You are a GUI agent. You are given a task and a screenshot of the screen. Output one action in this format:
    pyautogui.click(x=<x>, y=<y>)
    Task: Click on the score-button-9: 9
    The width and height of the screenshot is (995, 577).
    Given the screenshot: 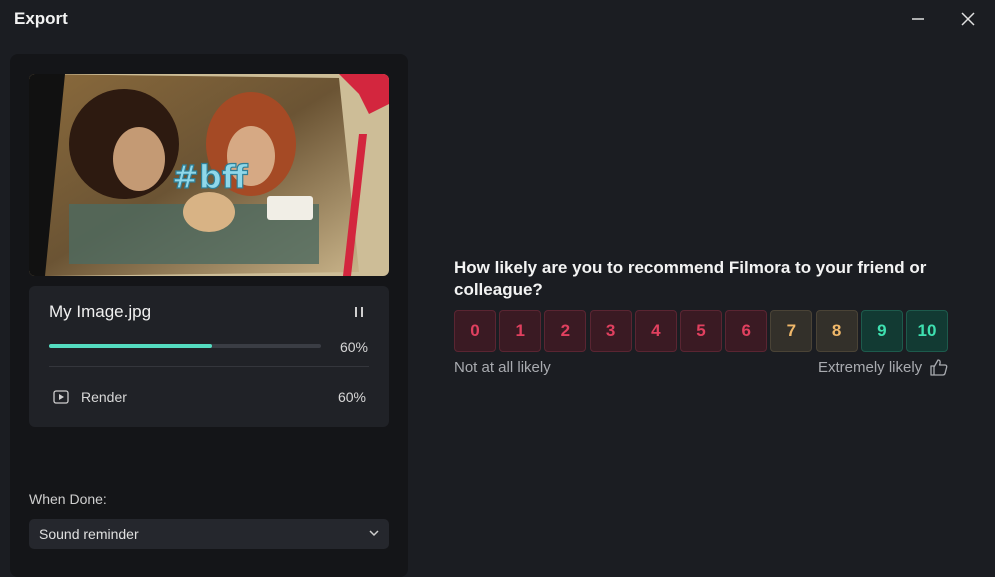 What is the action you would take?
    pyautogui.click(x=881, y=331)
    